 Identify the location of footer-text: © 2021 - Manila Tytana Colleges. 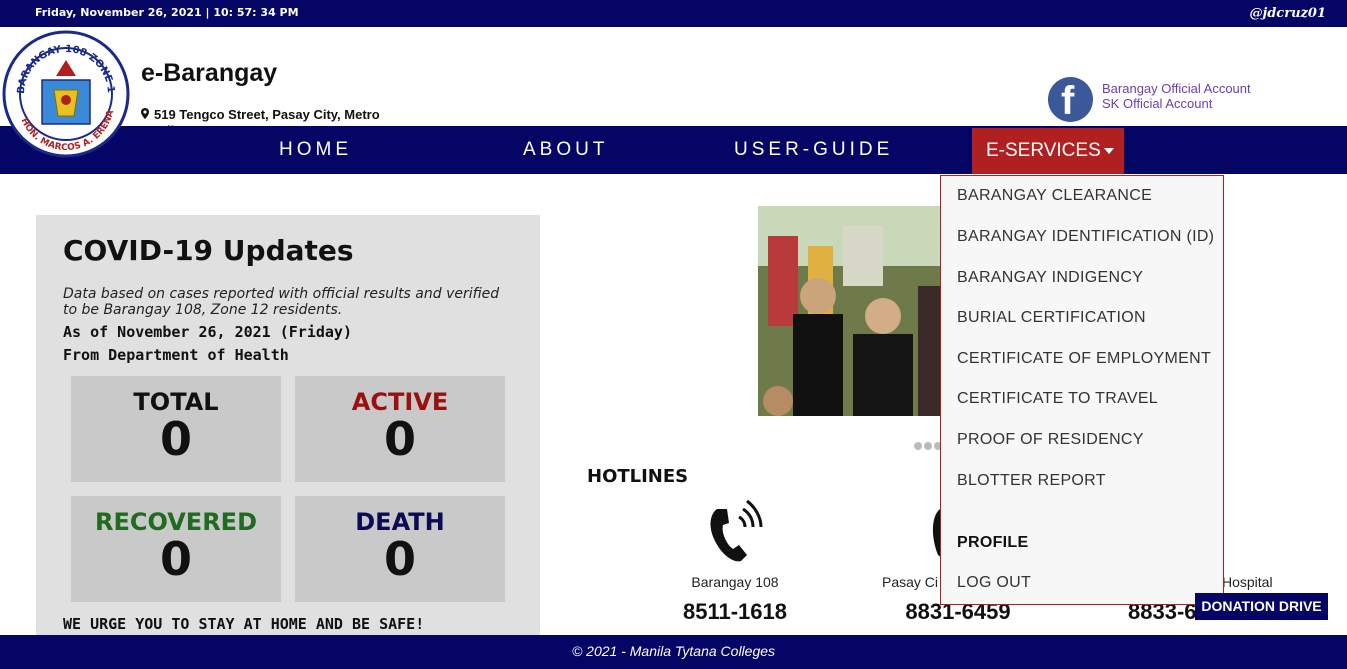
(673, 651).